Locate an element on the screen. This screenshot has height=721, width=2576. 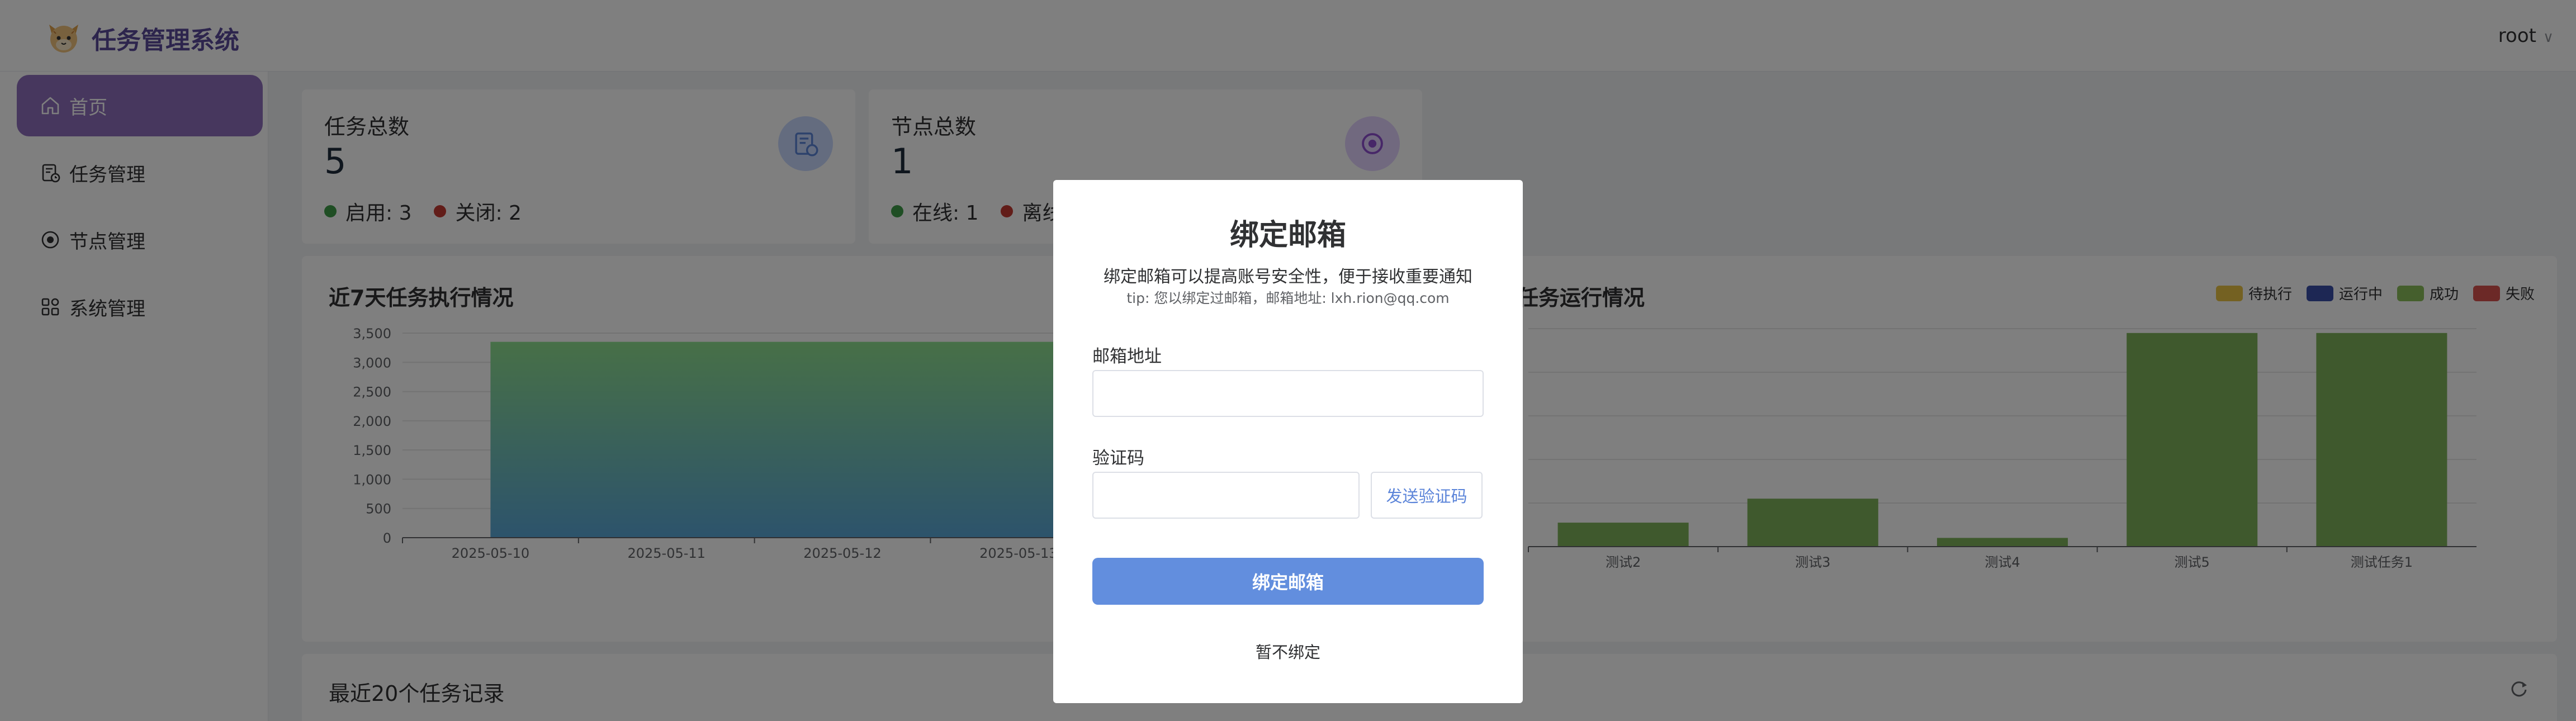
verification-code-input is located at coordinates (1226, 495).